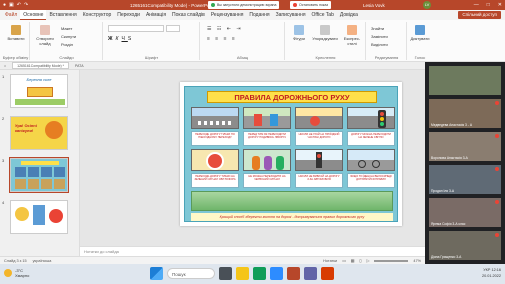 The image size is (505, 284). I want to click on language-indicator: українська, so click(42, 261).